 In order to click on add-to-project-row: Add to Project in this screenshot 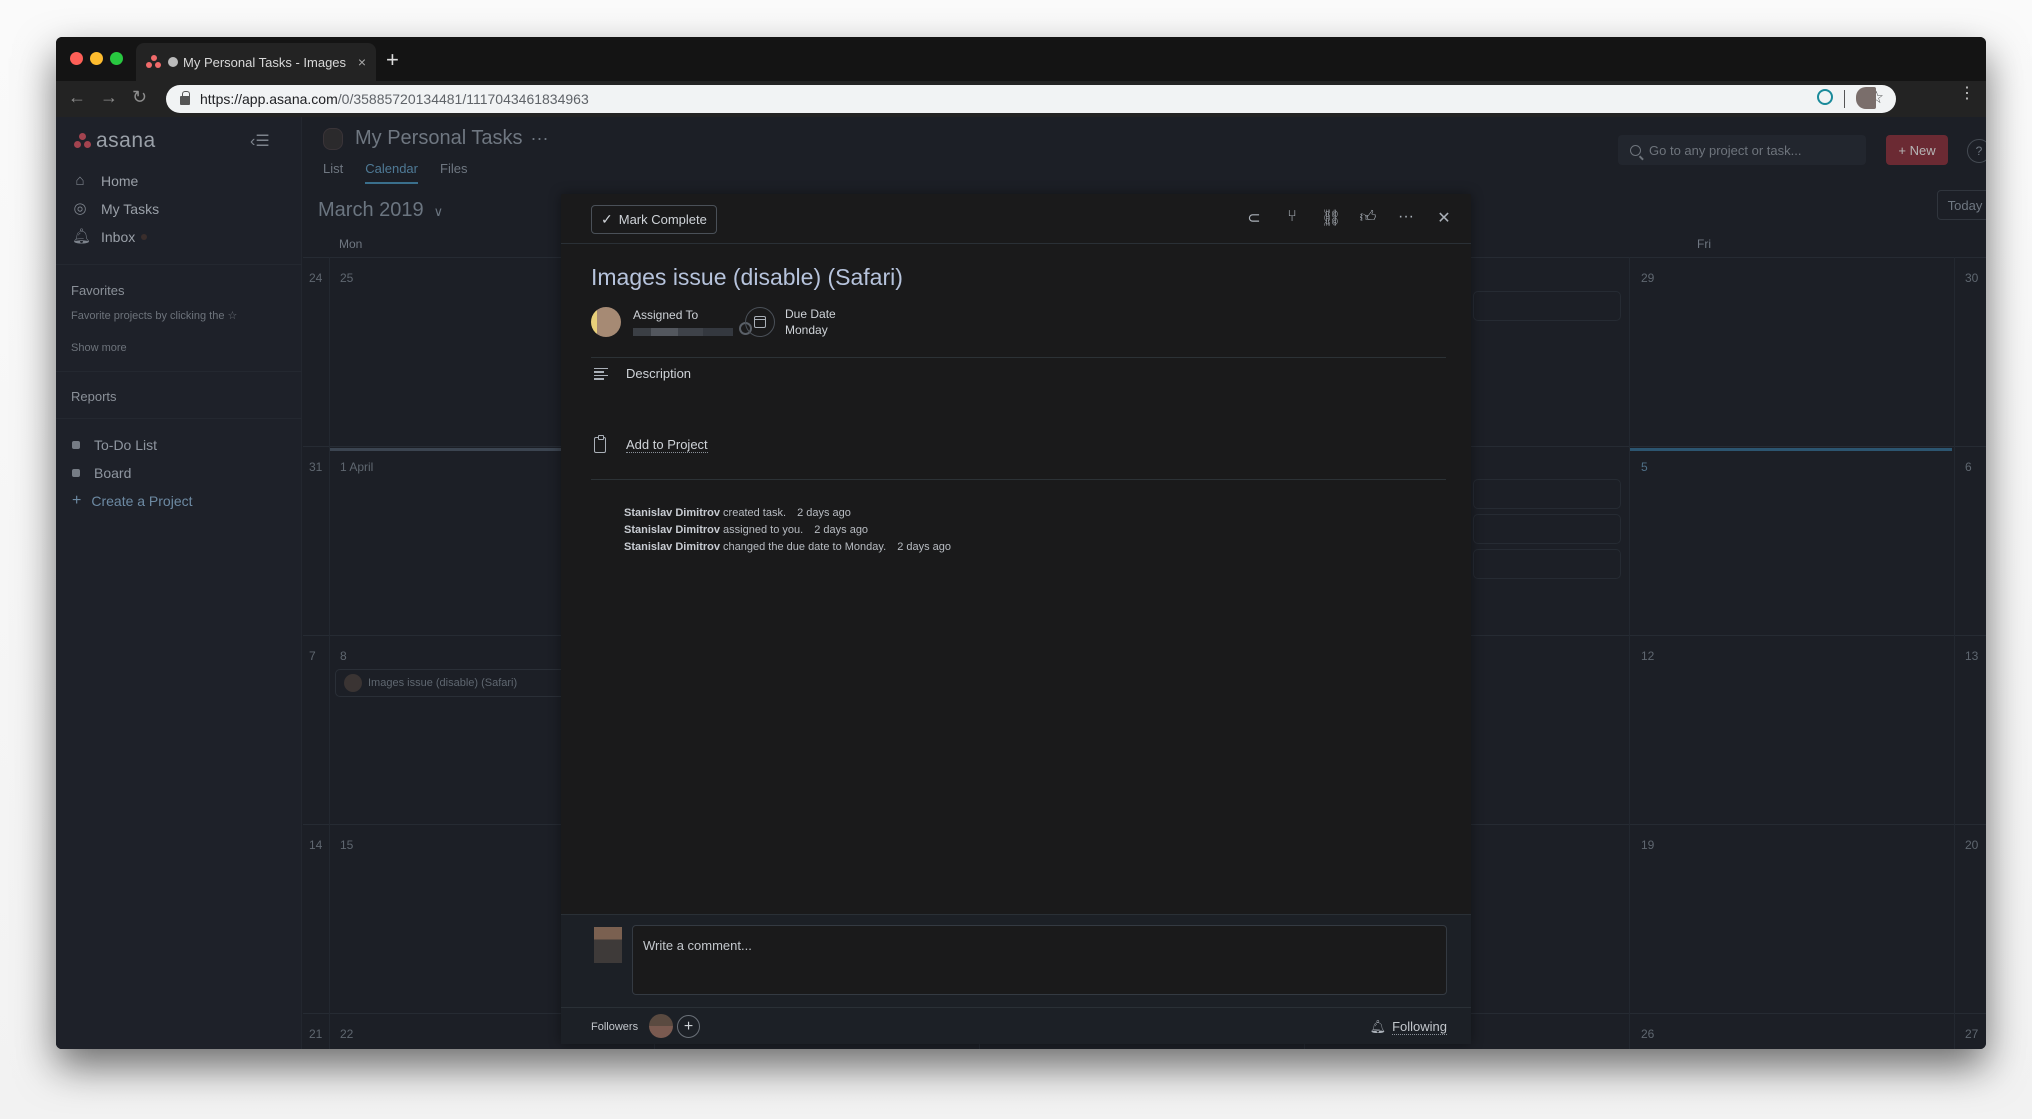, I will do `click(651, 444)`.